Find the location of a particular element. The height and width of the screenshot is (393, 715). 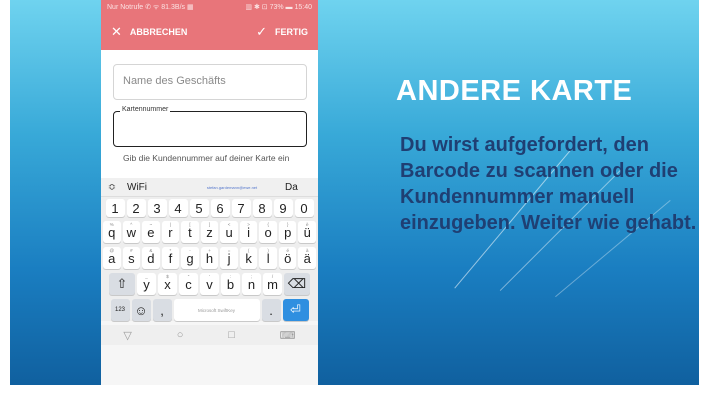

key-2: 2 is located at coordinates (136, 208).